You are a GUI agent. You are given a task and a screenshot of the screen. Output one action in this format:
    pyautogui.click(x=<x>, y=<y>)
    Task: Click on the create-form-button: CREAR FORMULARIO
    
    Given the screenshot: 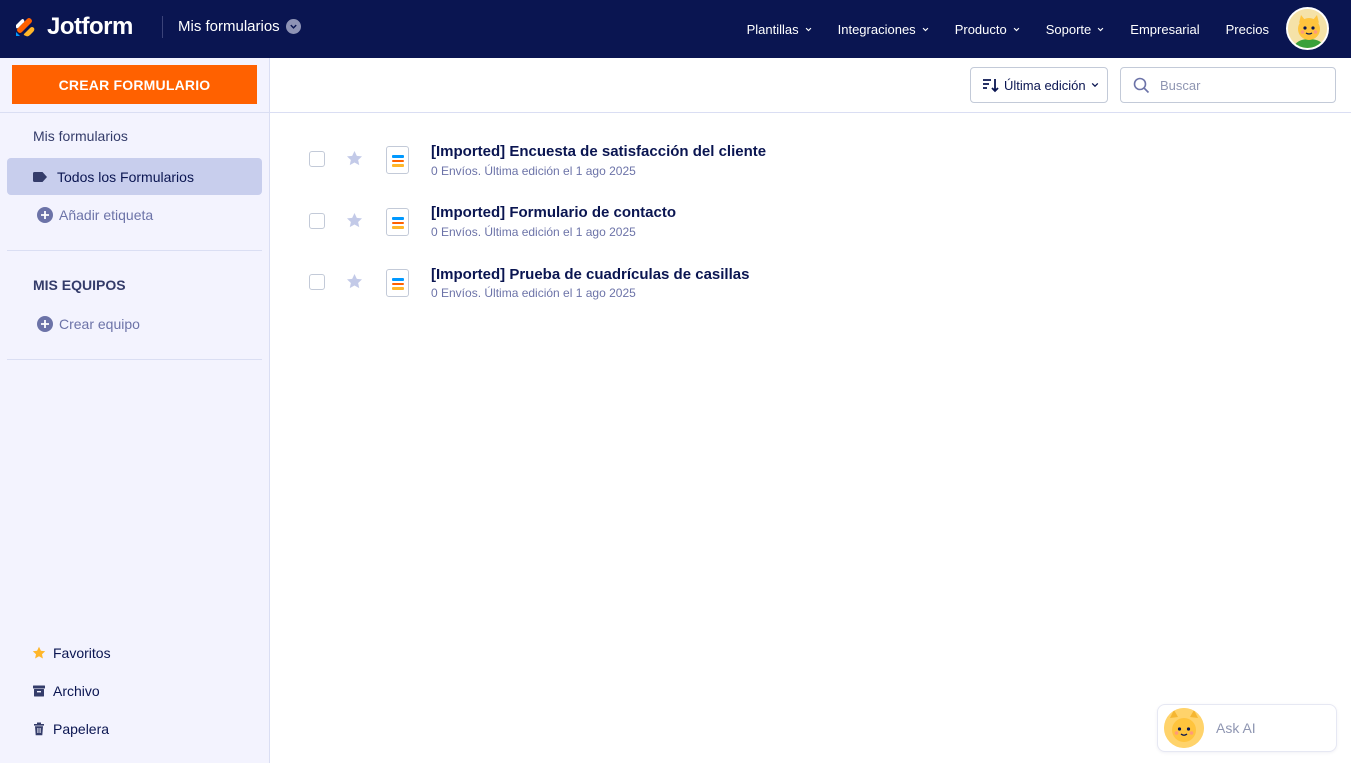 What is the action you would take?
    pyautogui.click(x=134, y=84)
    